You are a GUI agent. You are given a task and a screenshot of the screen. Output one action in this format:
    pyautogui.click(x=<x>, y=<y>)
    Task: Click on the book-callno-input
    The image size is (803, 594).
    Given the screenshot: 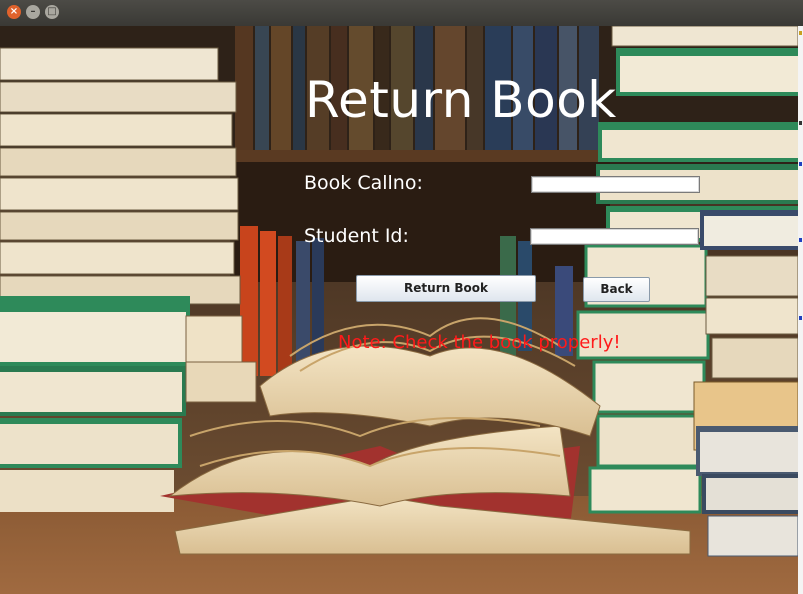 What is the action you would take?
    pyautogui.click(x=615, y=184)
    